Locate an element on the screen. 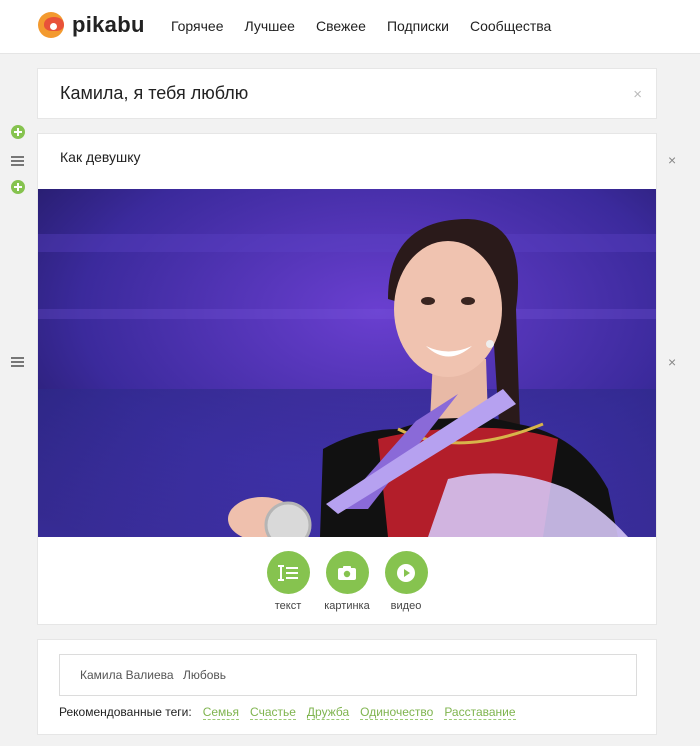 Image resolution: width=700 pixels, height=746 pixels. tags-input: Камила Валиева Любовь is located at coordinates (348, 675).